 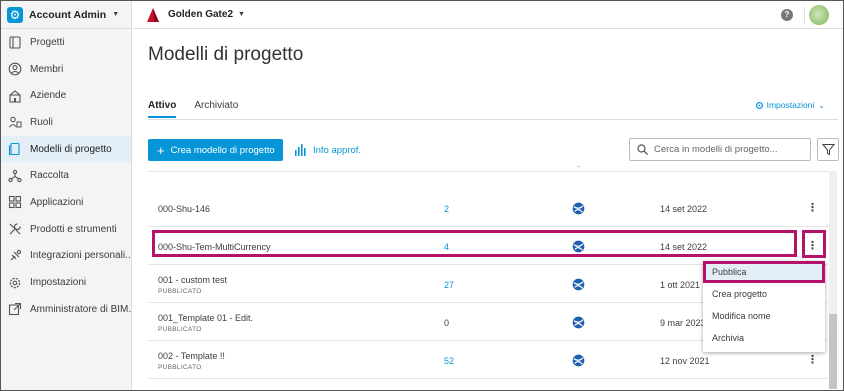 I want to click on created-date: 9 mar 2023, so click(x=683, y=323).